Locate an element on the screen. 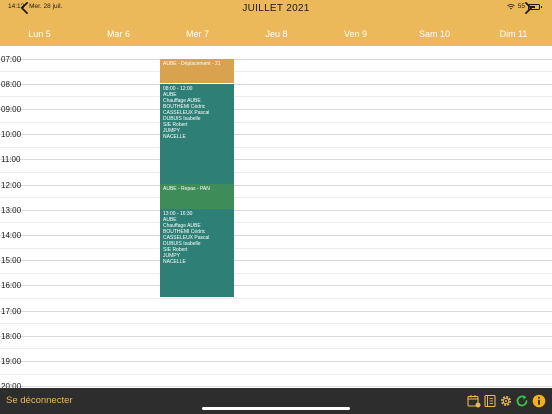  logout-button: Se déconnecter is located at coordinates (39, 400).